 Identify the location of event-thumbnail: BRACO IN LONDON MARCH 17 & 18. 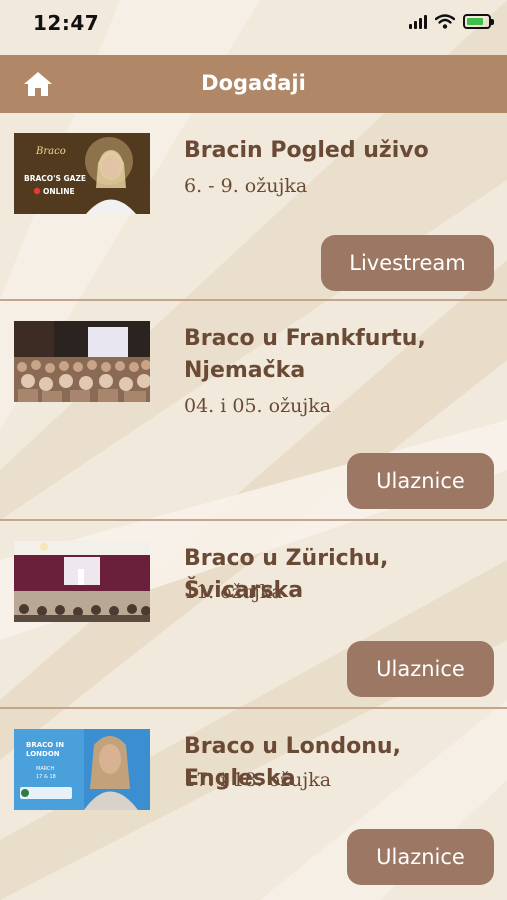
(82, 769).